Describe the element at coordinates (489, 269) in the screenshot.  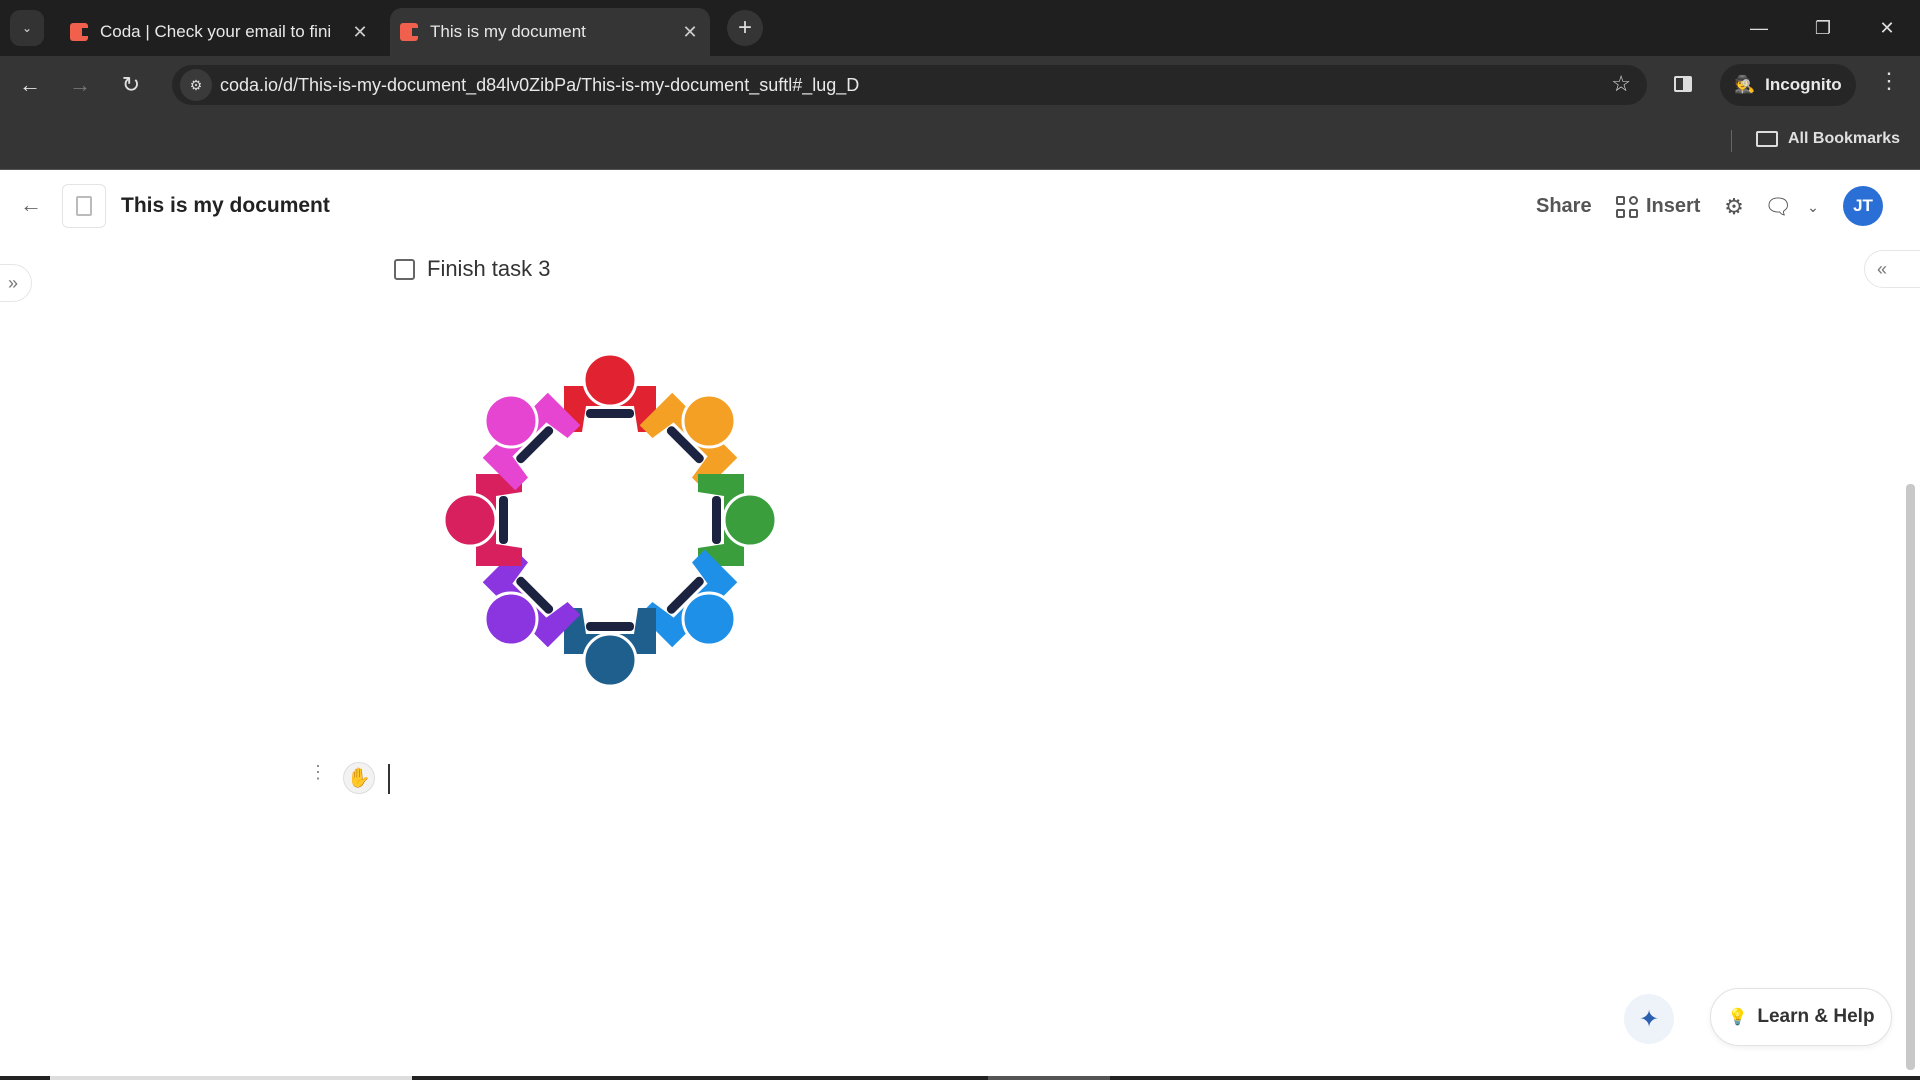
I see `task-label: Finish task 3` at that location.